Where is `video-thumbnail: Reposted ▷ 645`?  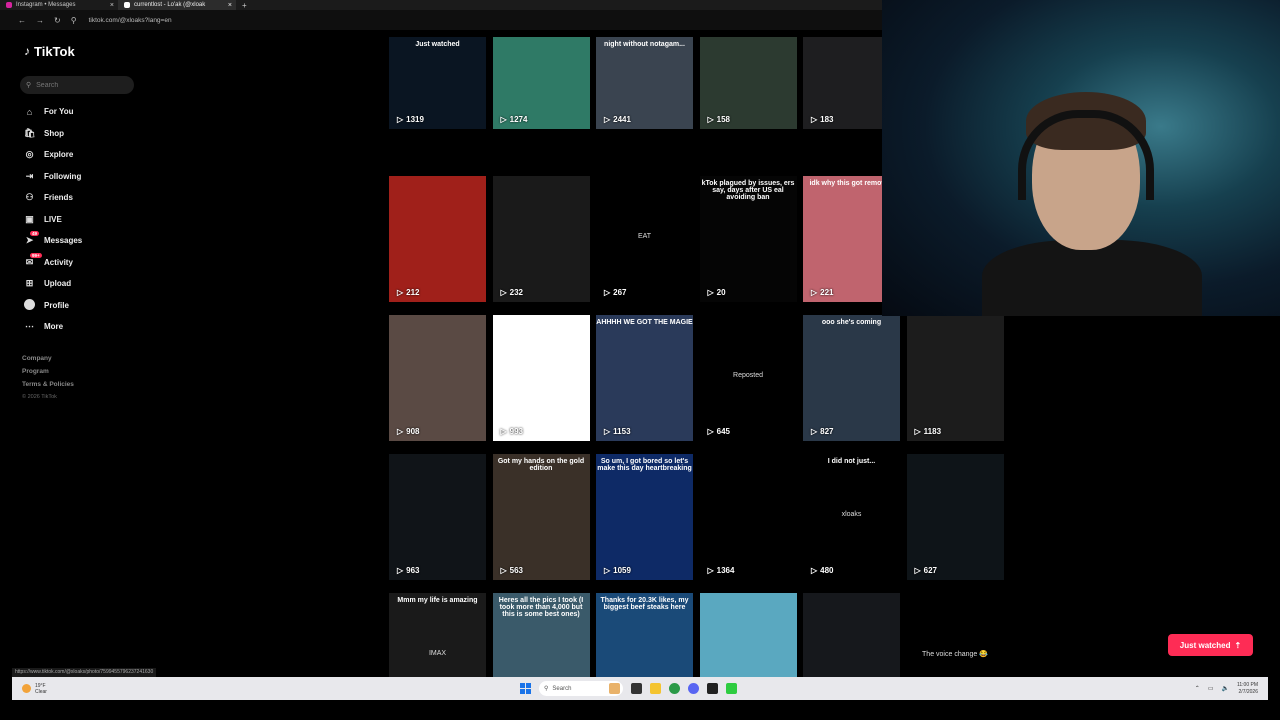 video-thumbnail: Reposted ▷ 645 is located at coordinates (748, 378).